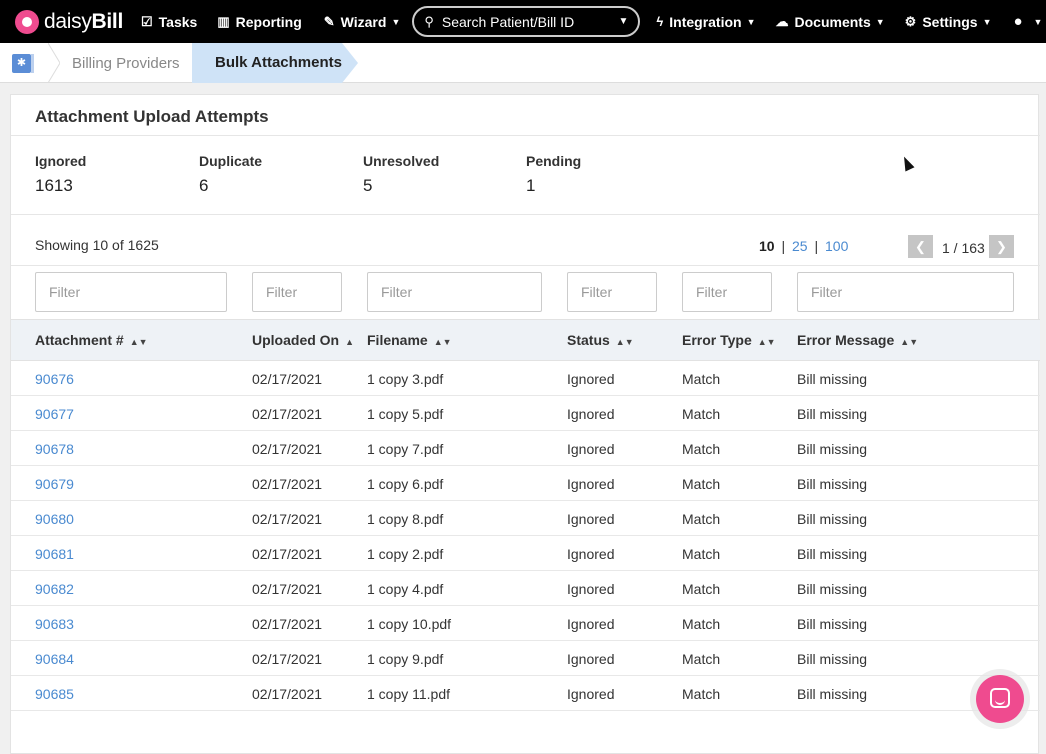 The width and height of the screenshot is (1046, 754). Describe the element at coordinates (553, 174) in the screenshot. I see `stat-pending: Pending 1` at that location.